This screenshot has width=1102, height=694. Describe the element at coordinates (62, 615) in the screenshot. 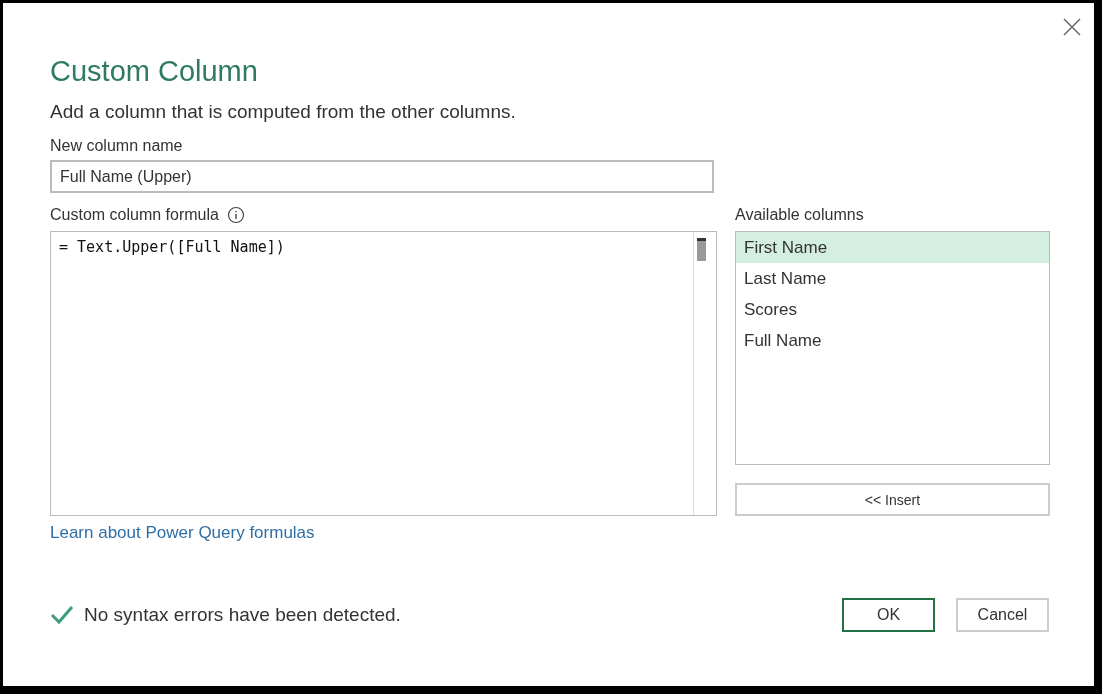

I see `checkmark-icon` at that location.